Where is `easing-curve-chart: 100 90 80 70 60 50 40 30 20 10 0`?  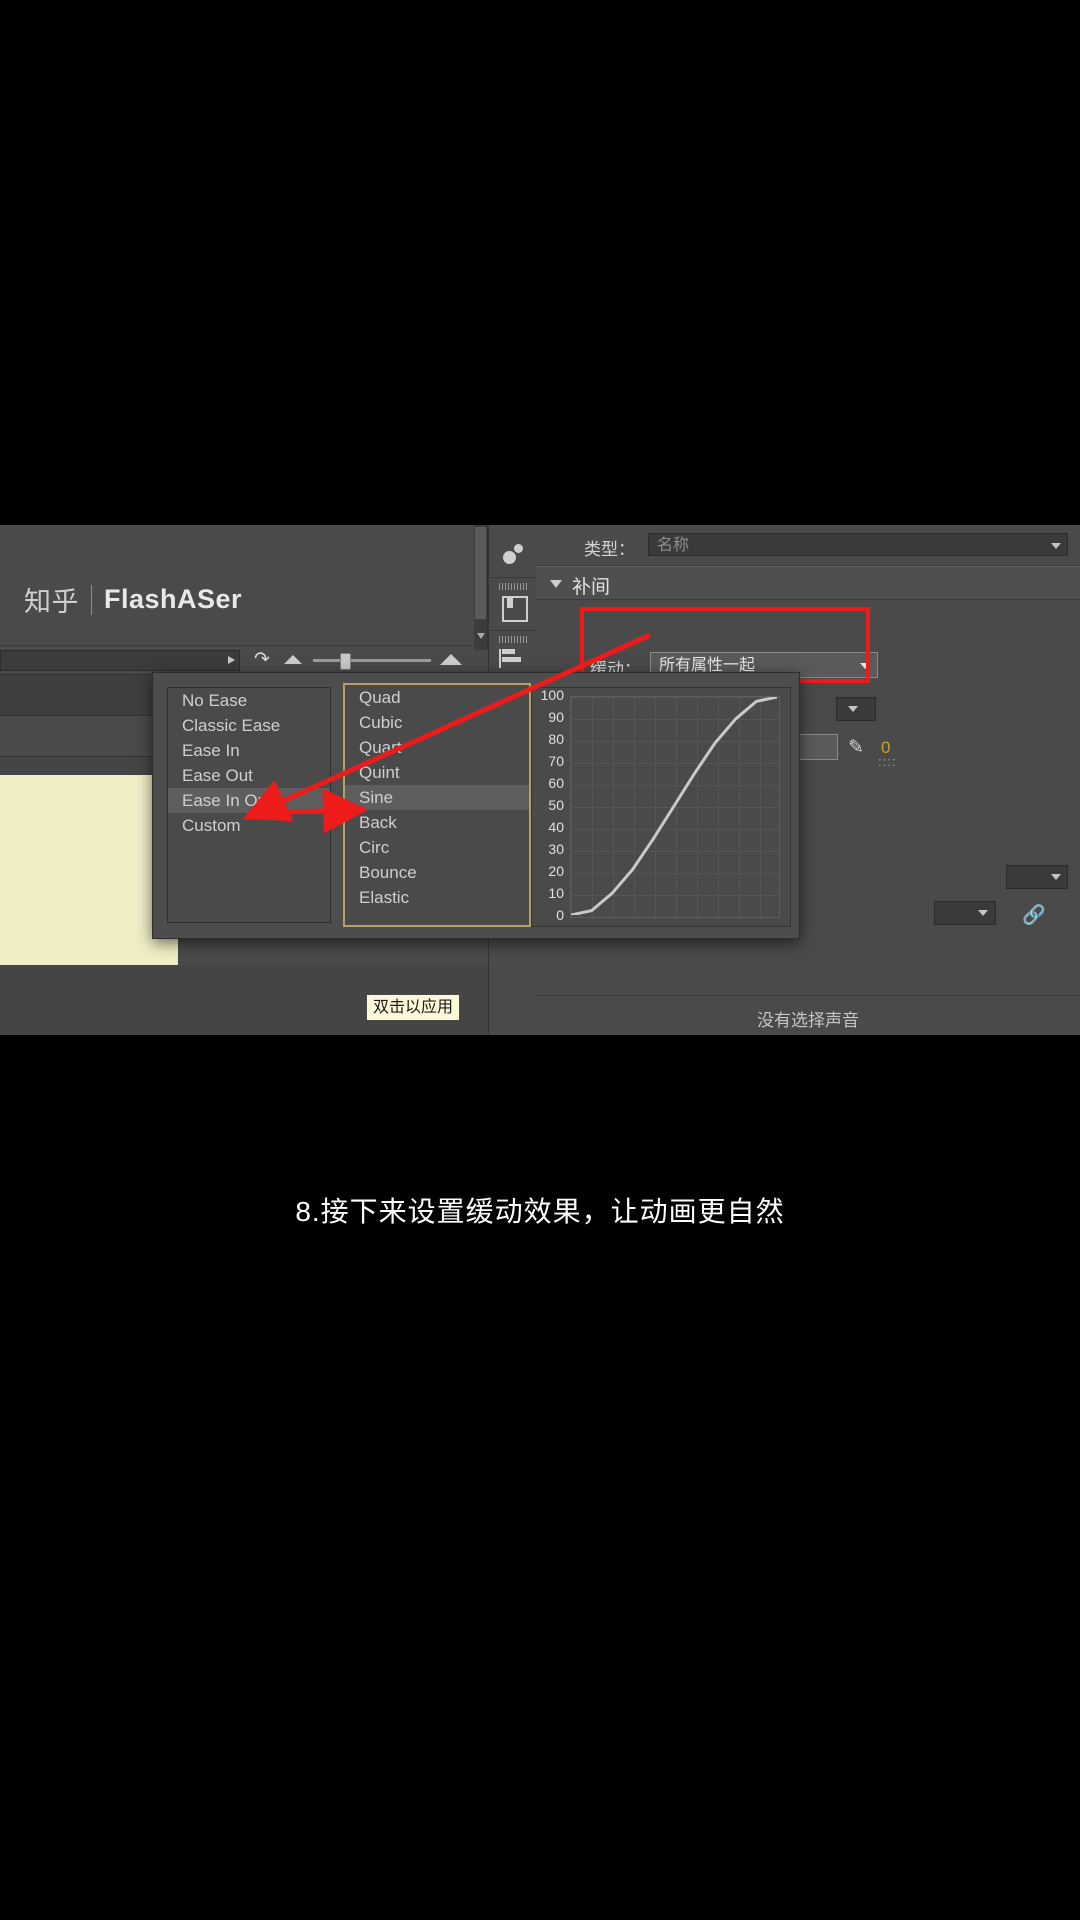
easing-curve-chart: 100 90 80 70 60 50 40 30 20 10 0 is located at coordinates (661, 807).